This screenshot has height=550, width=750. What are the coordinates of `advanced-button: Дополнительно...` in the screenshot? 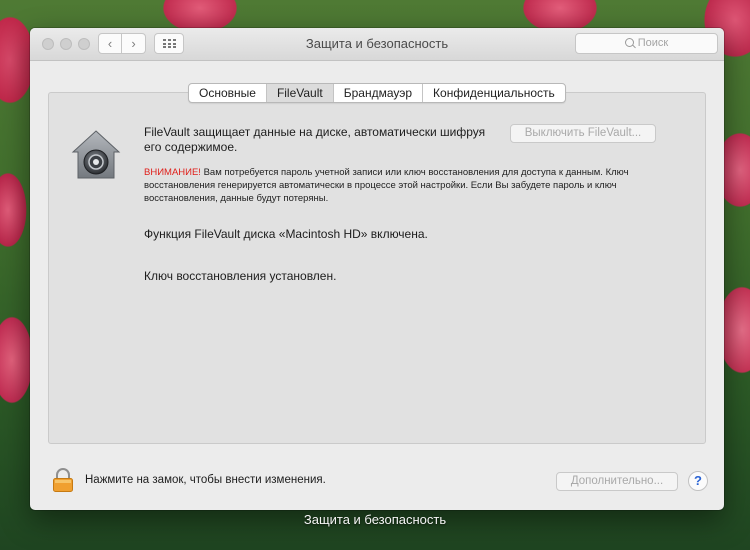 It's located at (617, 481).